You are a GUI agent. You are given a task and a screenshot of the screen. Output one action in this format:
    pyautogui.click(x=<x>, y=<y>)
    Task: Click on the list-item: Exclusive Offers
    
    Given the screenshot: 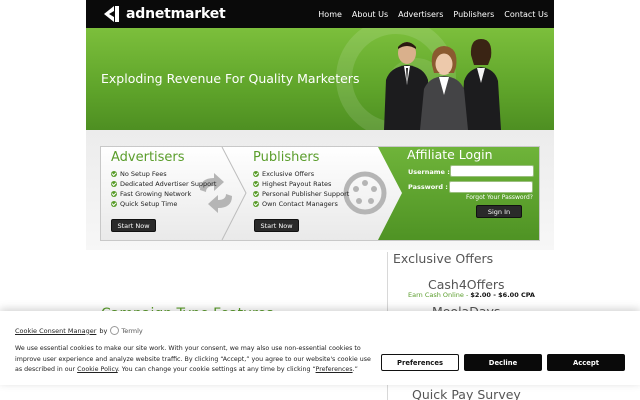 What is the action you would take?
    pyautogui.click(x=301, y=174)
    